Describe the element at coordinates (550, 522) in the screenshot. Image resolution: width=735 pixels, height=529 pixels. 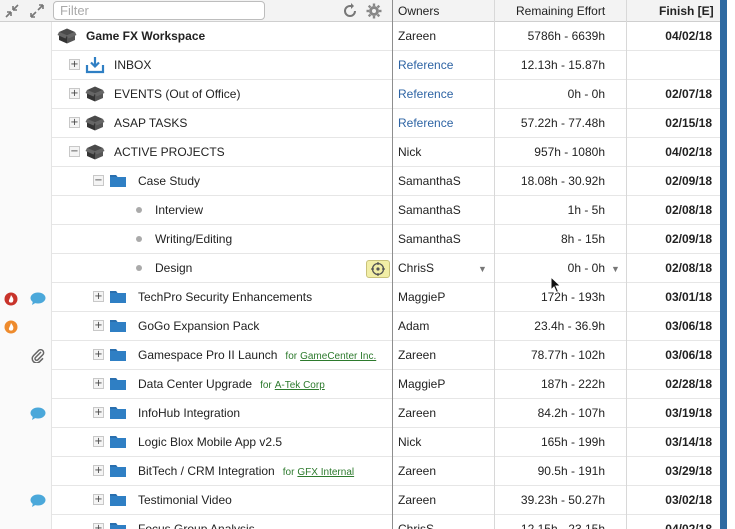
I see `remaining-effort-cell: 12.15h - 23.15h` at that location.